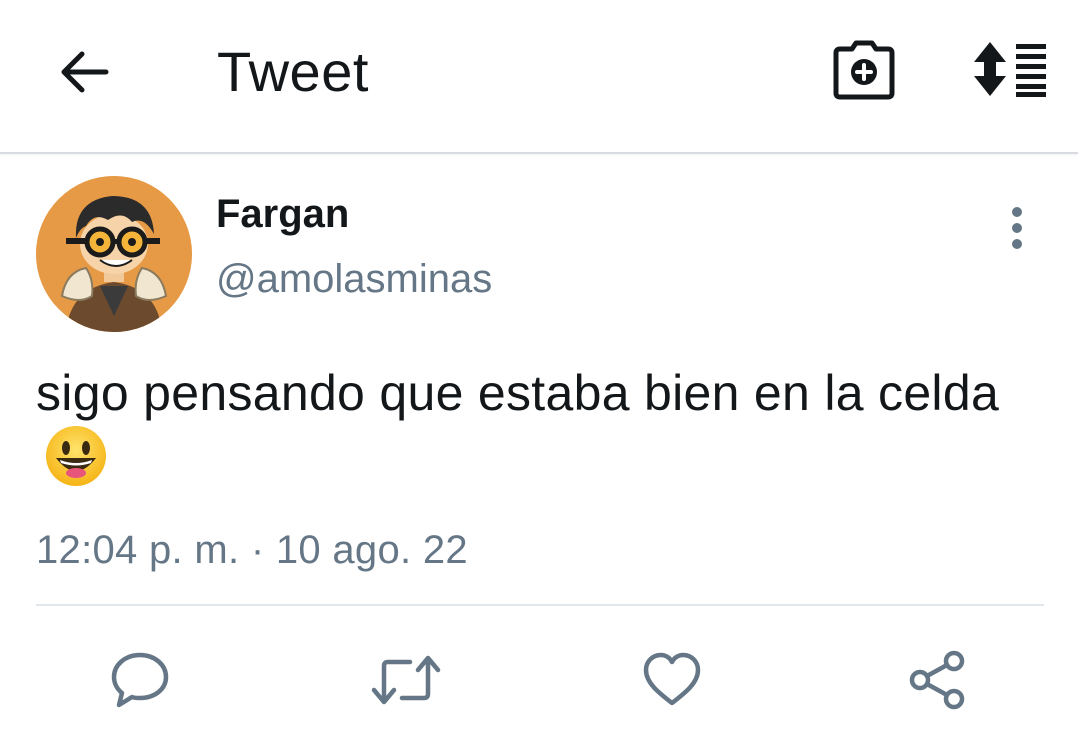 The height and width of the screenshot is (749, 1078). I want to click on sort-button, so click(1008, 69).